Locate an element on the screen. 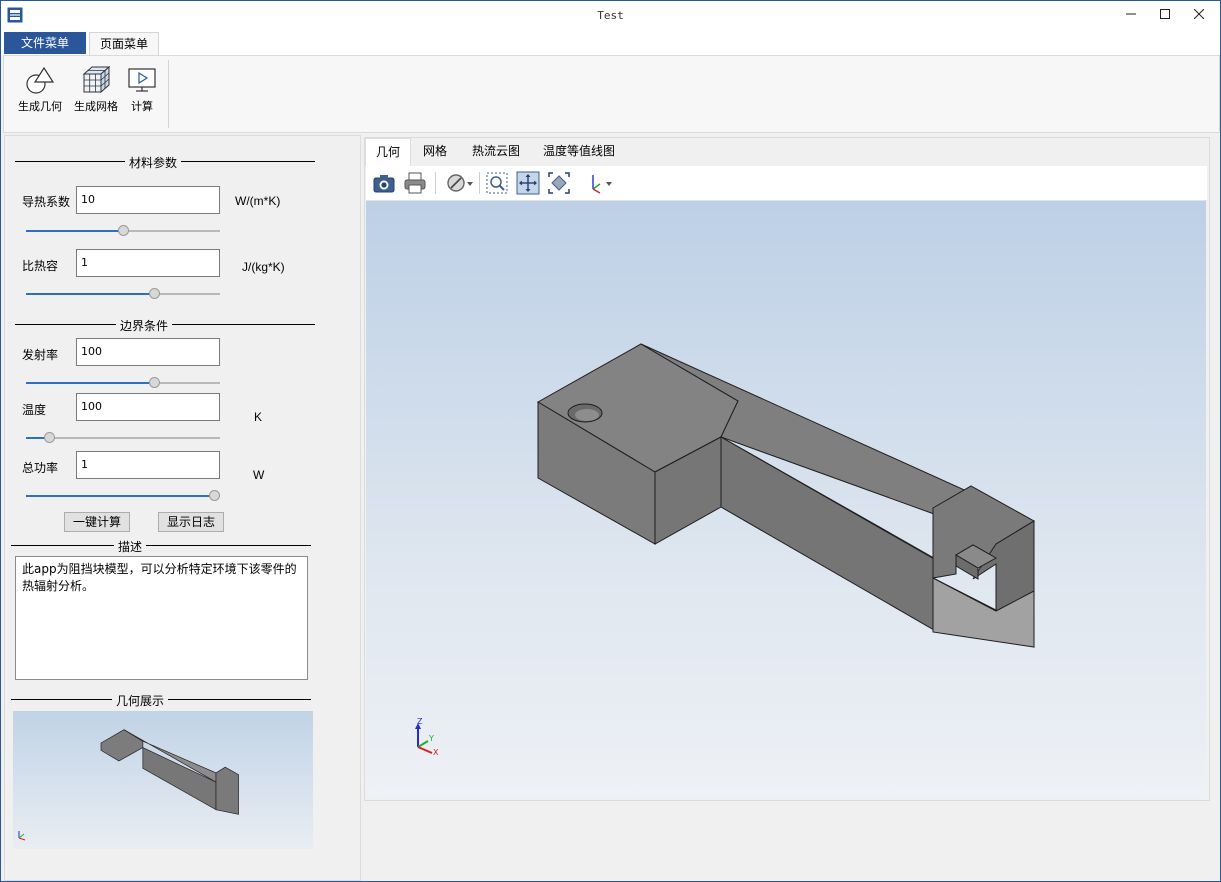  maximize-icon is located at coordinates (1165, 14).